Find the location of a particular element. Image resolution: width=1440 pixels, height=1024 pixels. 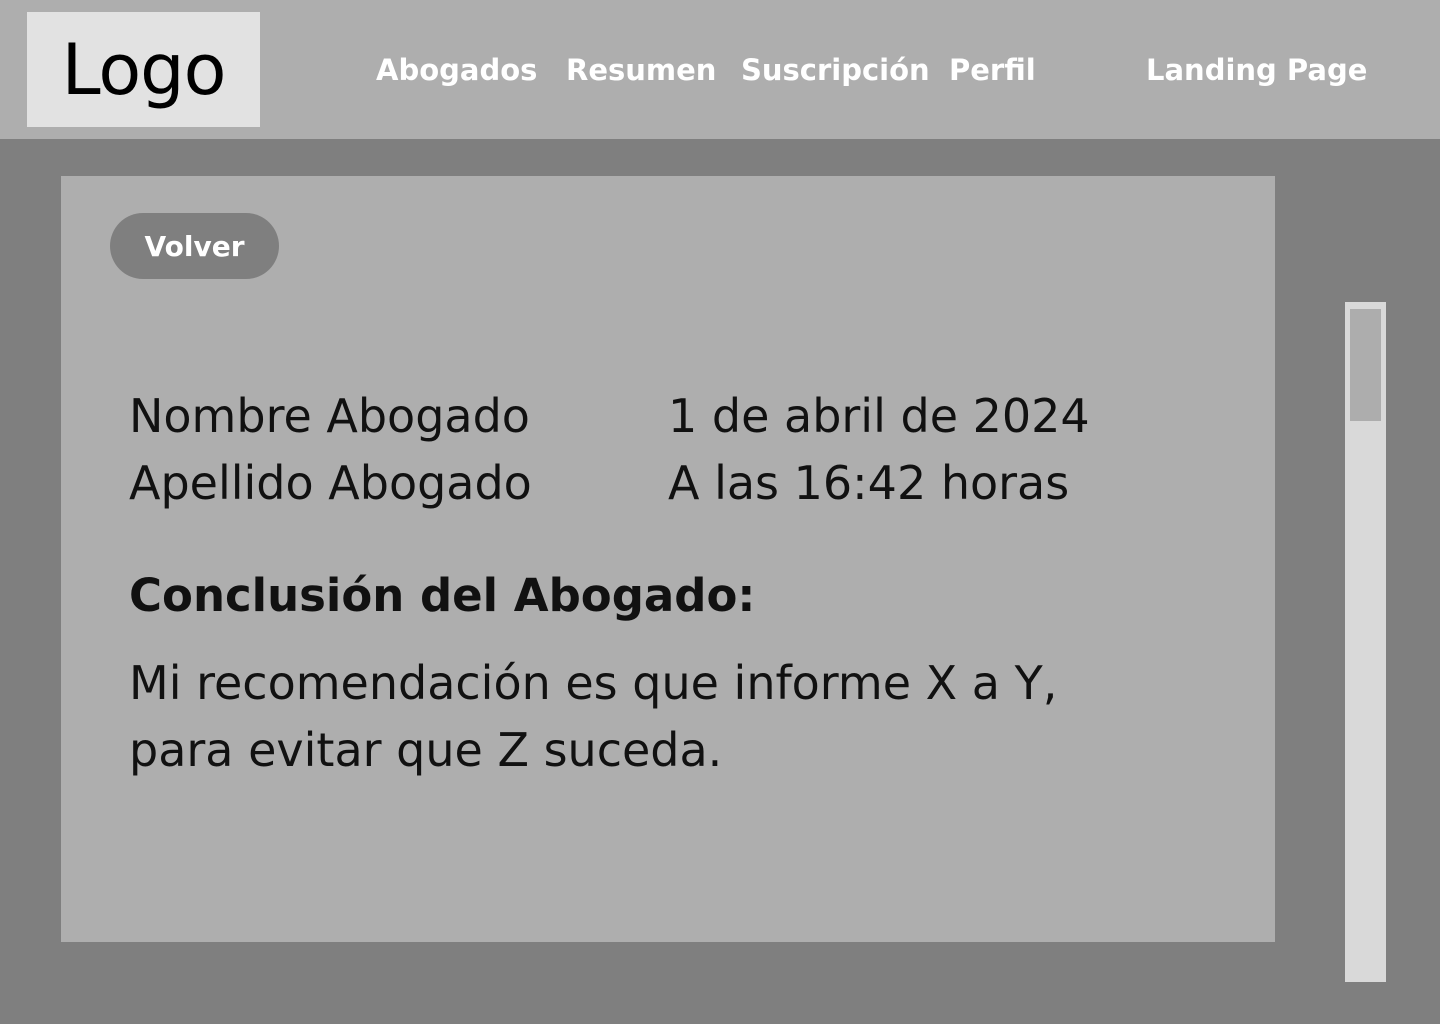

scrollbar-thumb is located at coordinates (1365, 365).